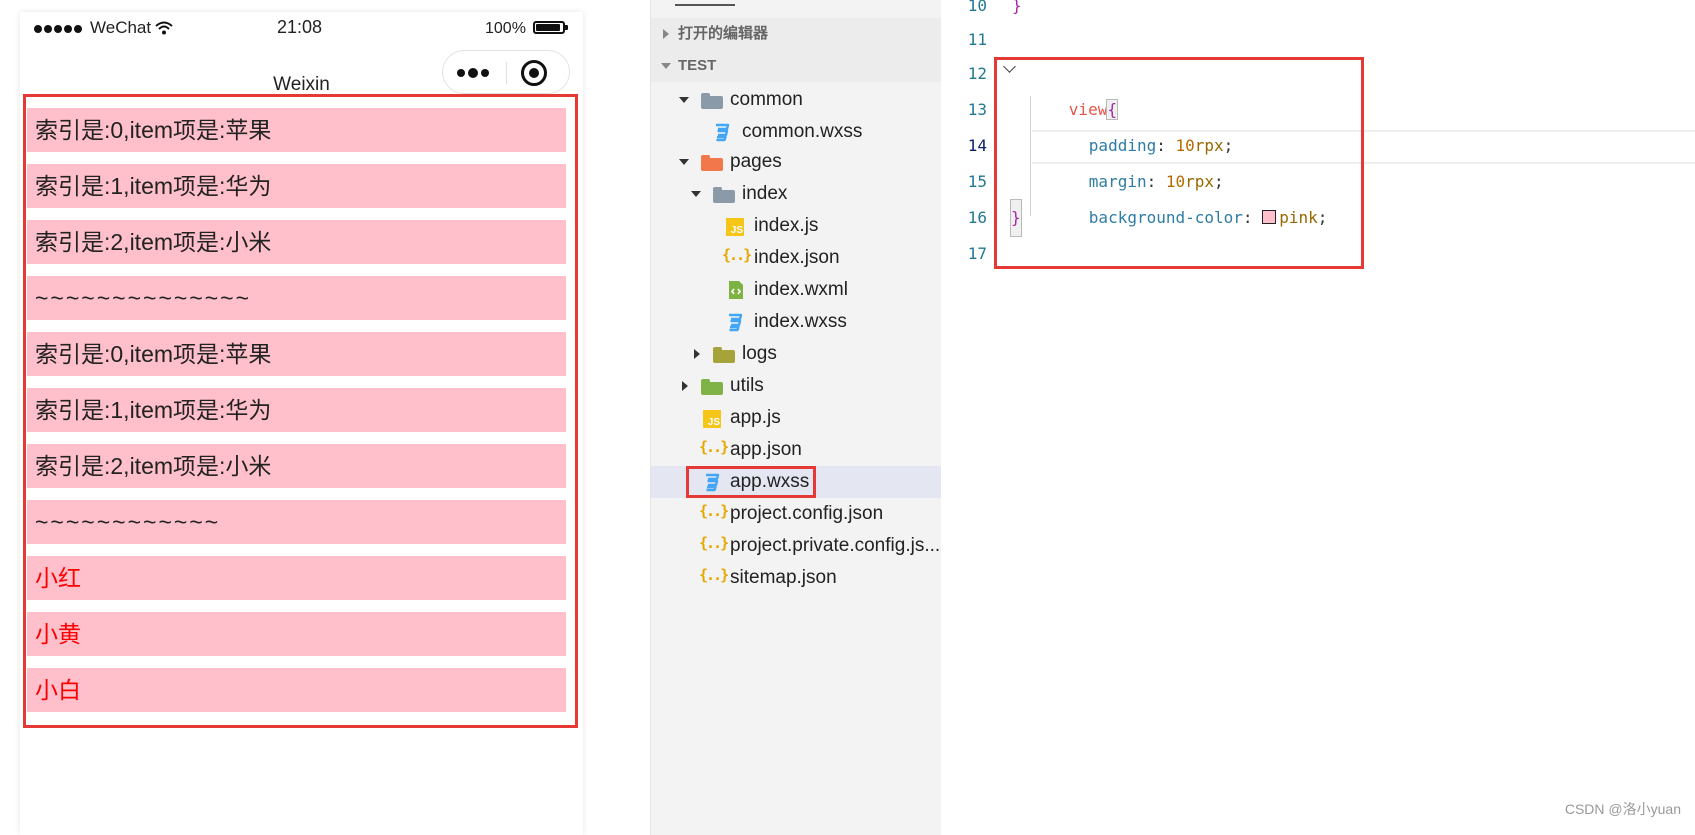  What do you see at coordinates (977, 145) in the screenshot?
I see `line-number: 14` at bounding box center [977, 145].